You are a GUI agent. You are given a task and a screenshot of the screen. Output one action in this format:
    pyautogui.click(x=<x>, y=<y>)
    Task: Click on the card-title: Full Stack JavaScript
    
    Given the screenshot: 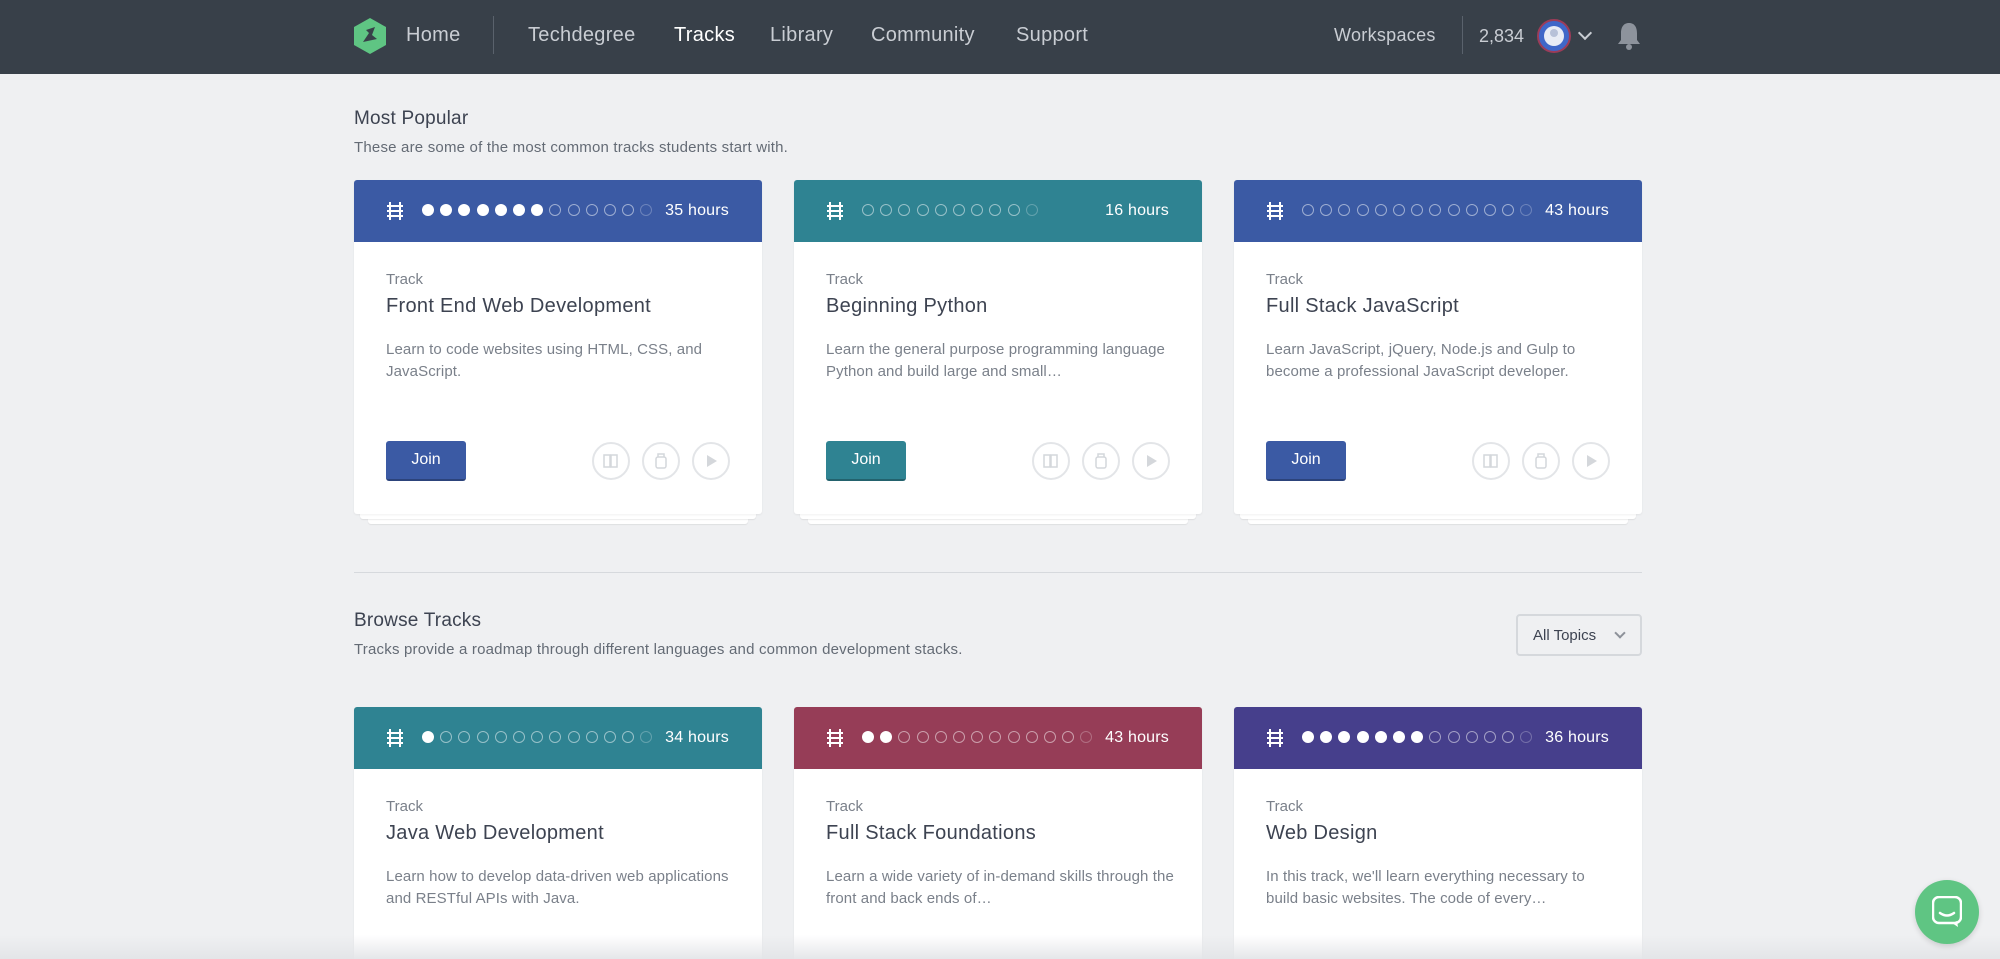 What is the action you would take?
    pyautogui.click(x=1362, y=306)
    